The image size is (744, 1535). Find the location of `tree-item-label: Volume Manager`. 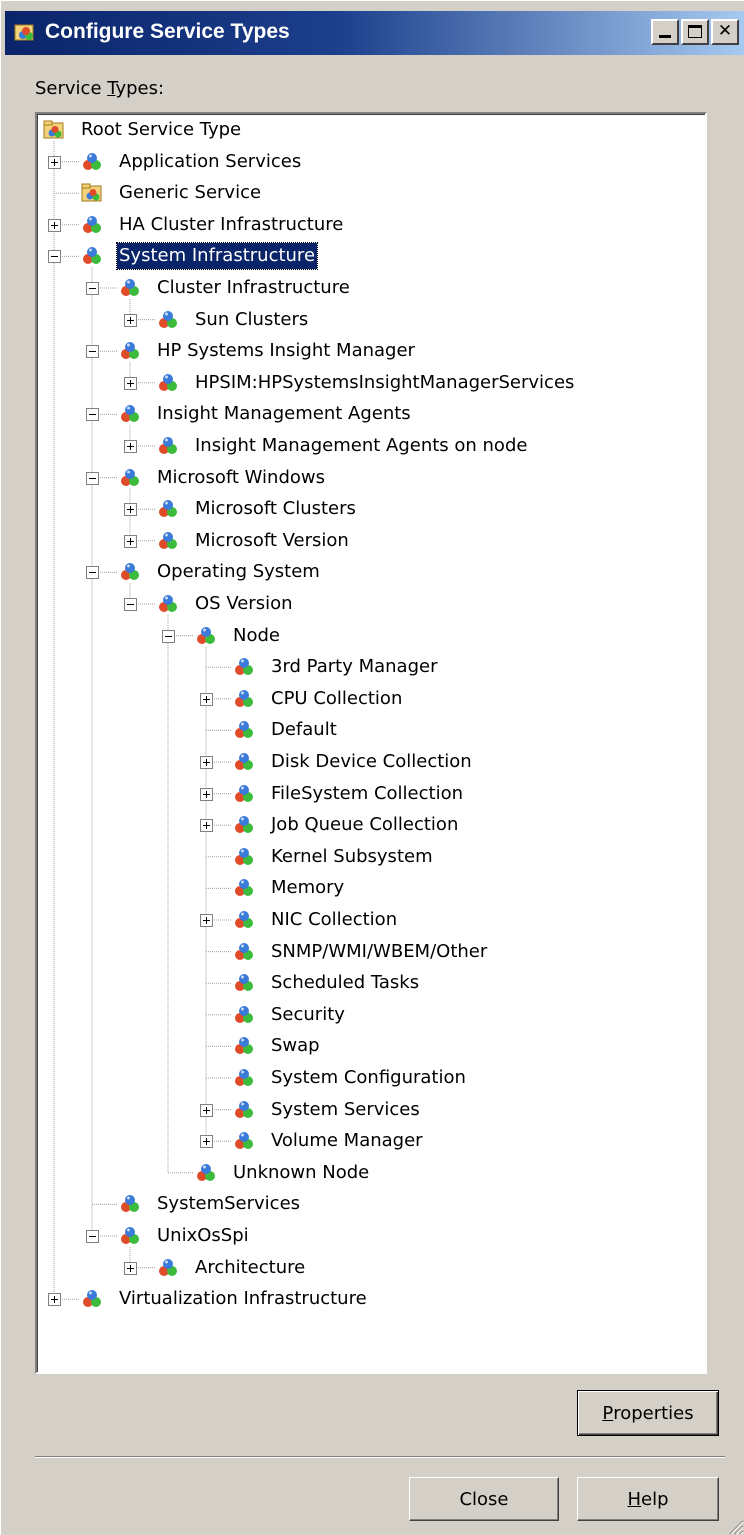

tree-item-label: Volume Manager is located at coordinates (347, 1141).